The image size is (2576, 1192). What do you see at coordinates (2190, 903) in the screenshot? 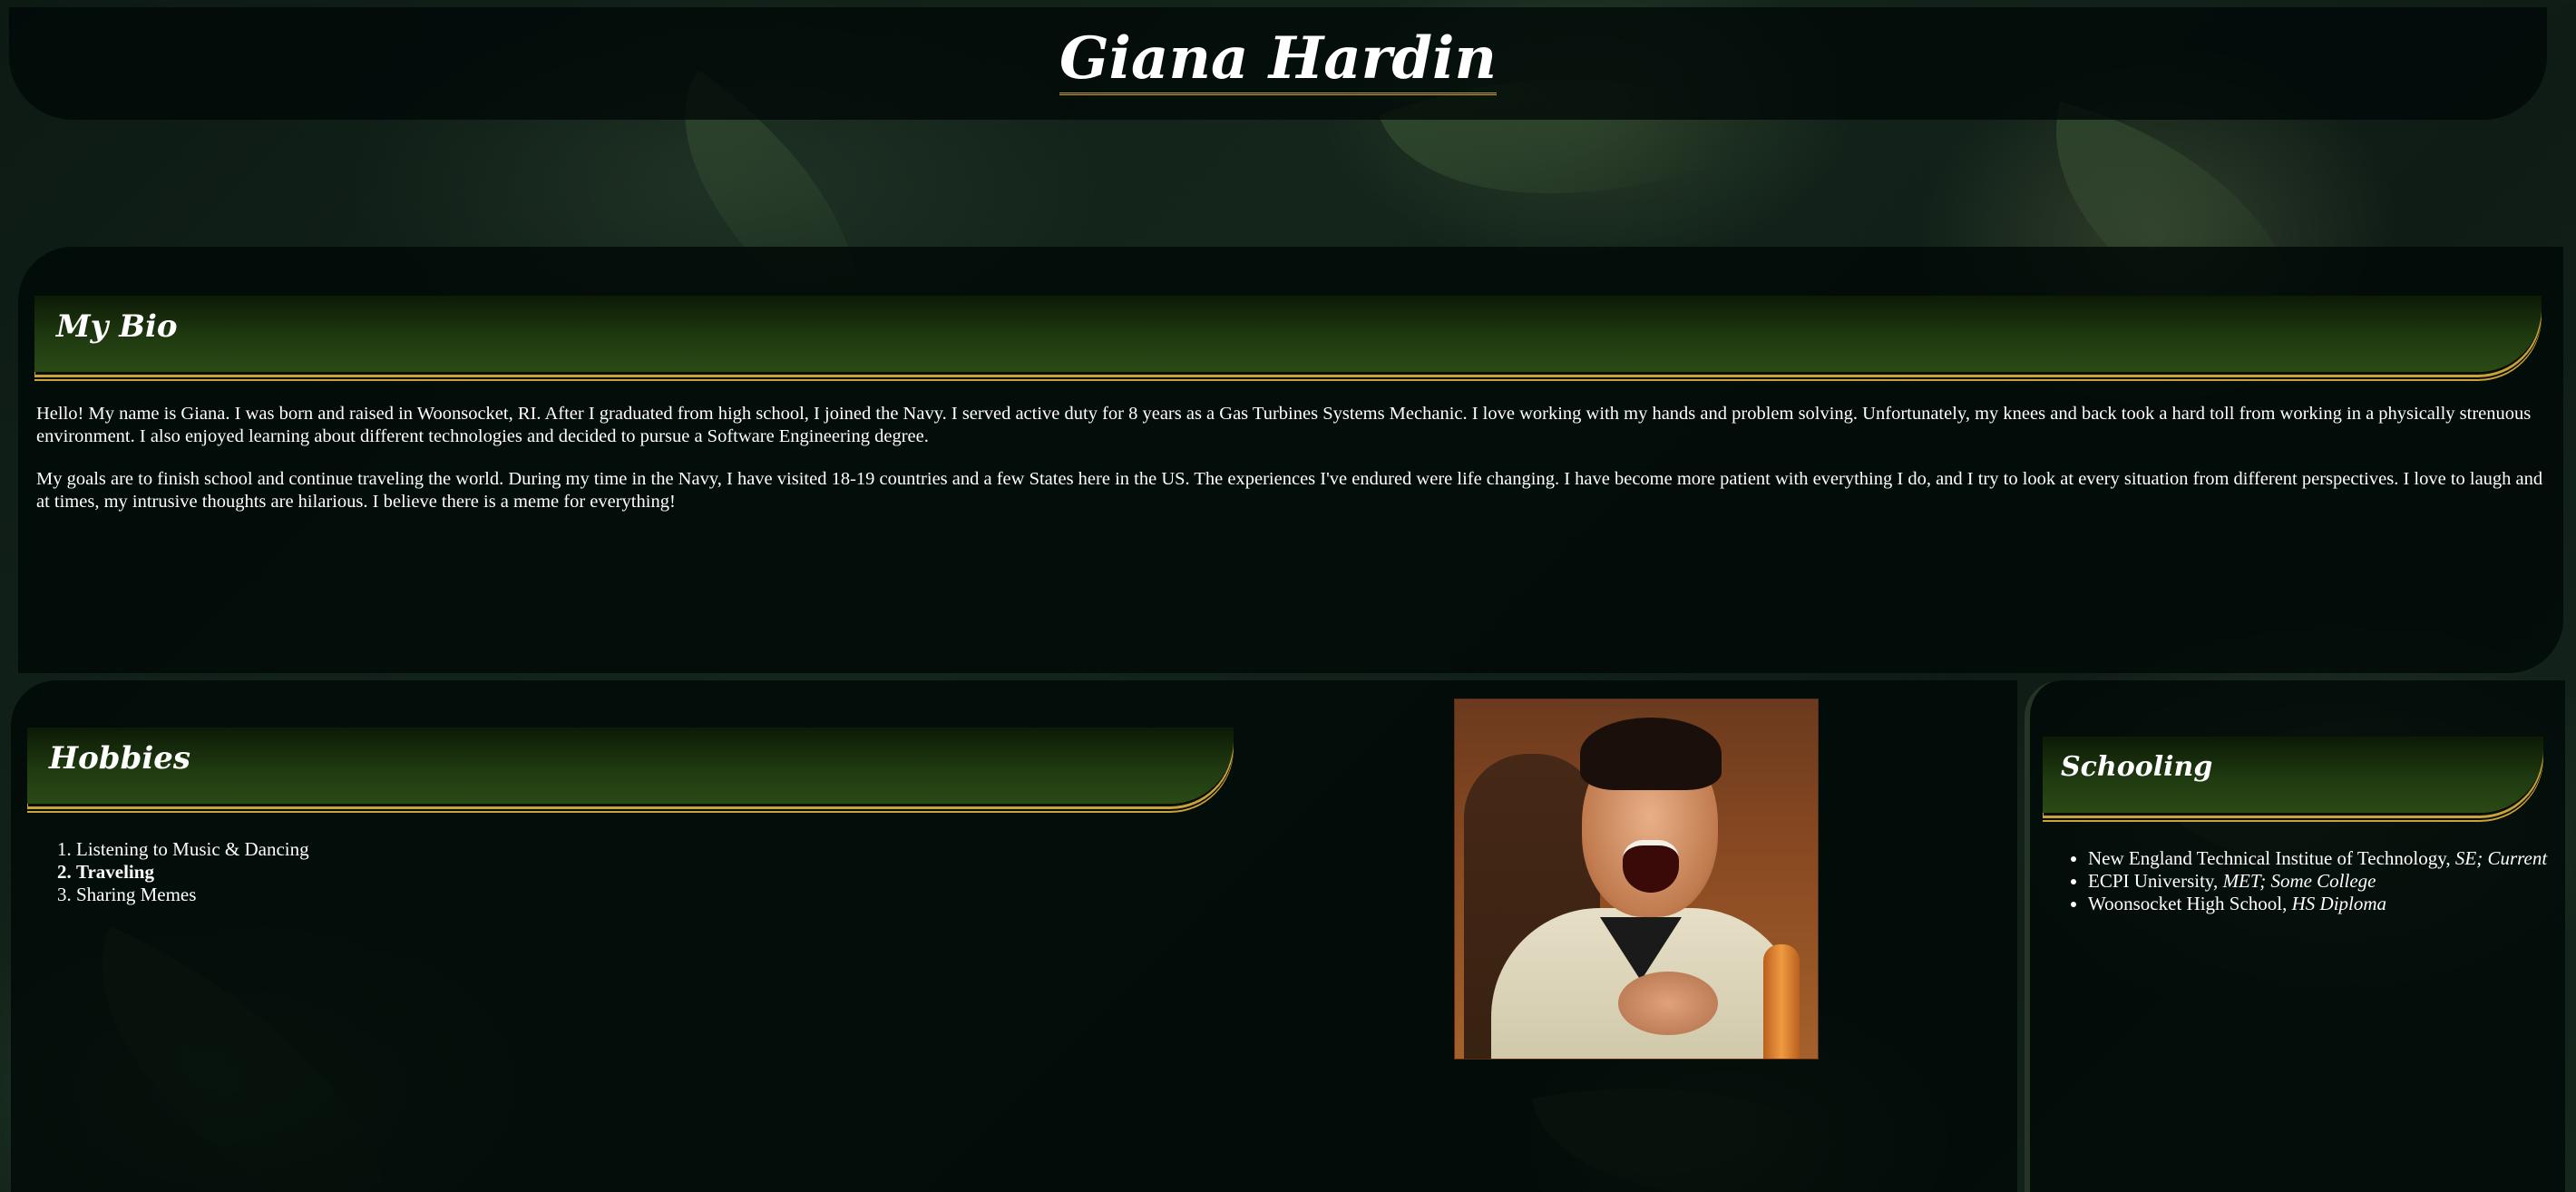
I see `school-name: Woonsocket High School,` at bounding box center [2190, 903].